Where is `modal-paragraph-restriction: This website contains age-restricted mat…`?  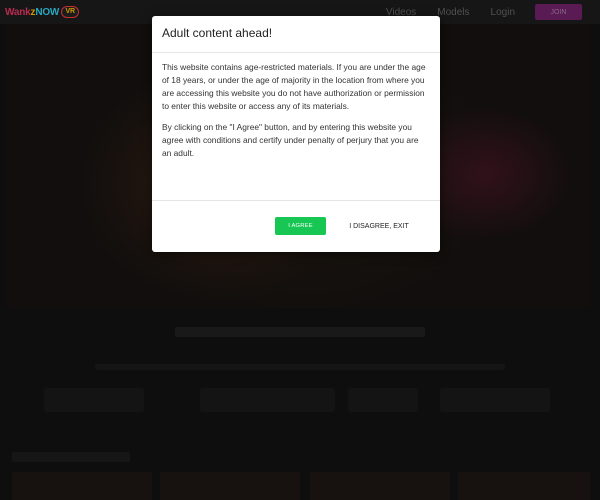
modal-paragraph-restriction: This website contains age-restricted mat… is located at coordinates (294, 86).